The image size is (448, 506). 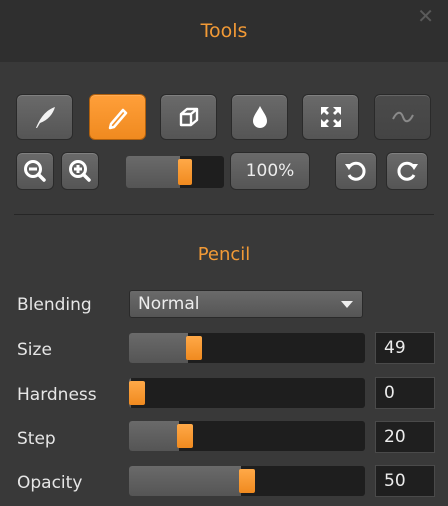 What do you see at coordinates (246, 304) in the screenshot?
I see `blending-dropdown: Normal` at bounding box center [246, 304].